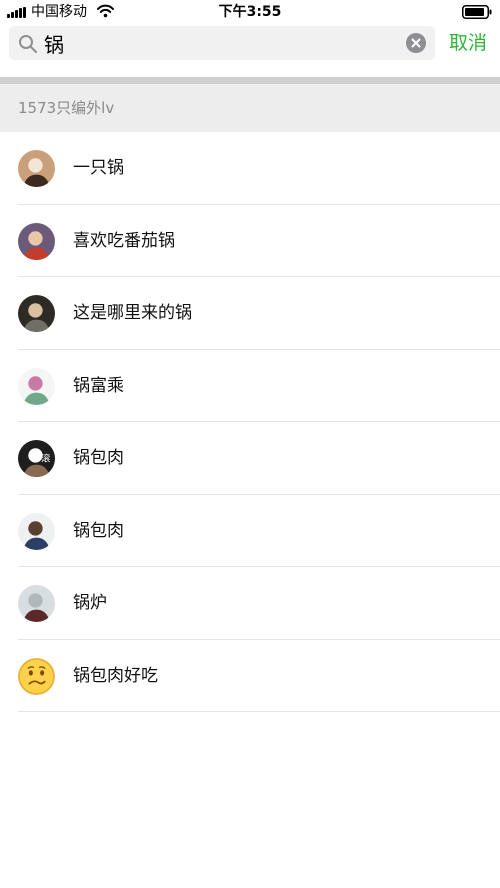 Image resolution: width=500 pixels, height=888 pixels. Describe the element at coordinates (98, 168) in the screenshot. I see `contact-name: 一只锅` at that location.